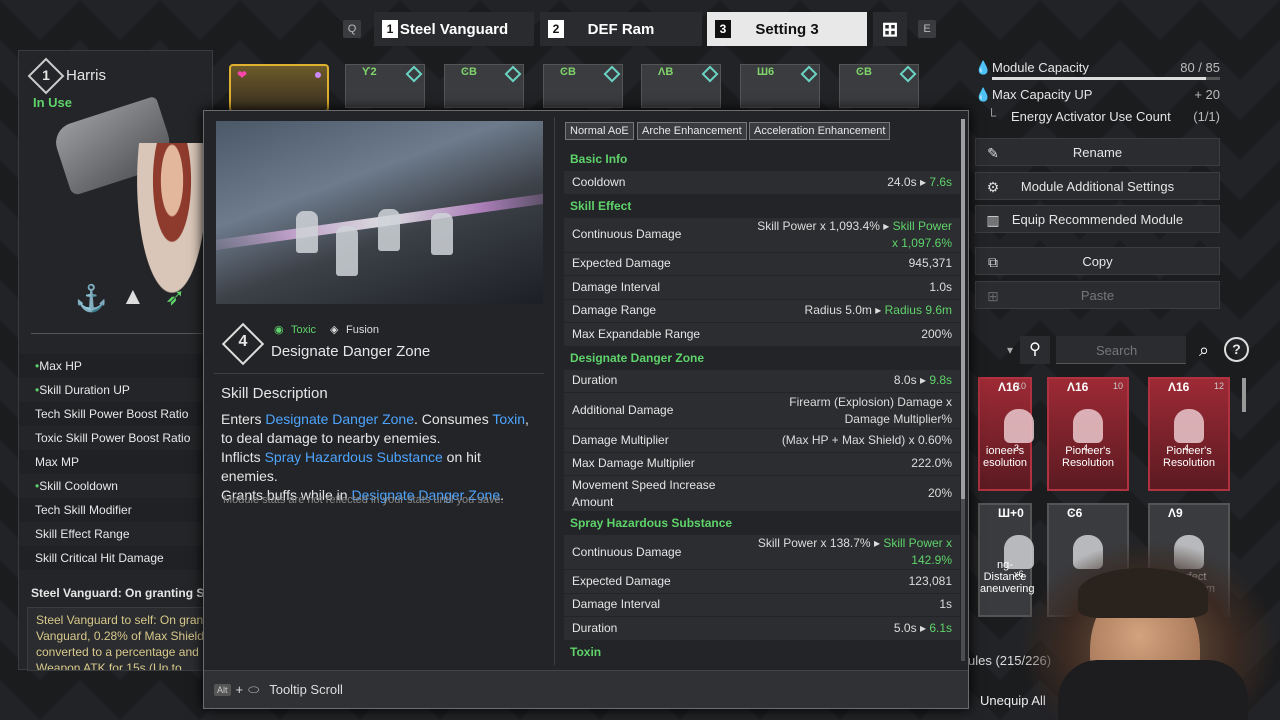 Image resolution: width=1280 pixels, height=720 pixels. Describe the element at coordinates (1200, 67) in the screenshot. I see `capacity-value: 80 / 85` at that location.